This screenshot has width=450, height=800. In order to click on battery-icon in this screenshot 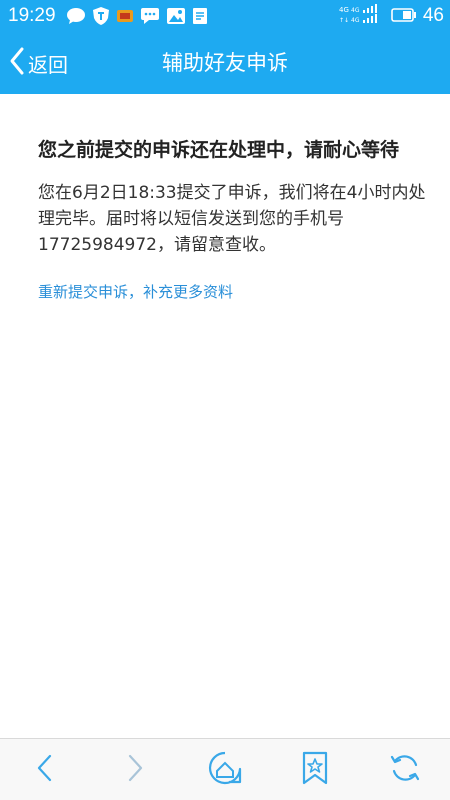, I will do `click(404, 16)`.